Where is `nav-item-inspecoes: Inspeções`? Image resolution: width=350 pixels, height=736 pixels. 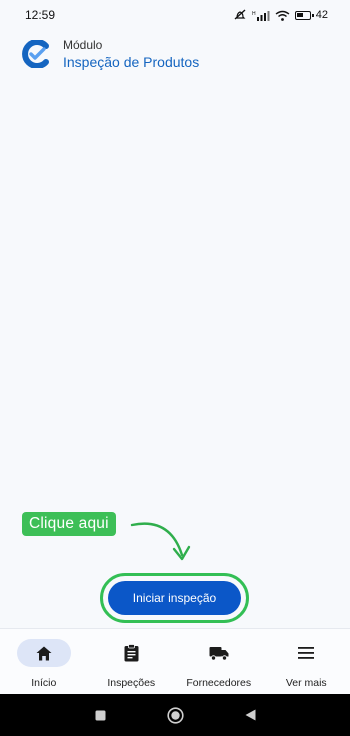 nav-item-inspecoes: Inspeções is located at coordinates (132, 661).